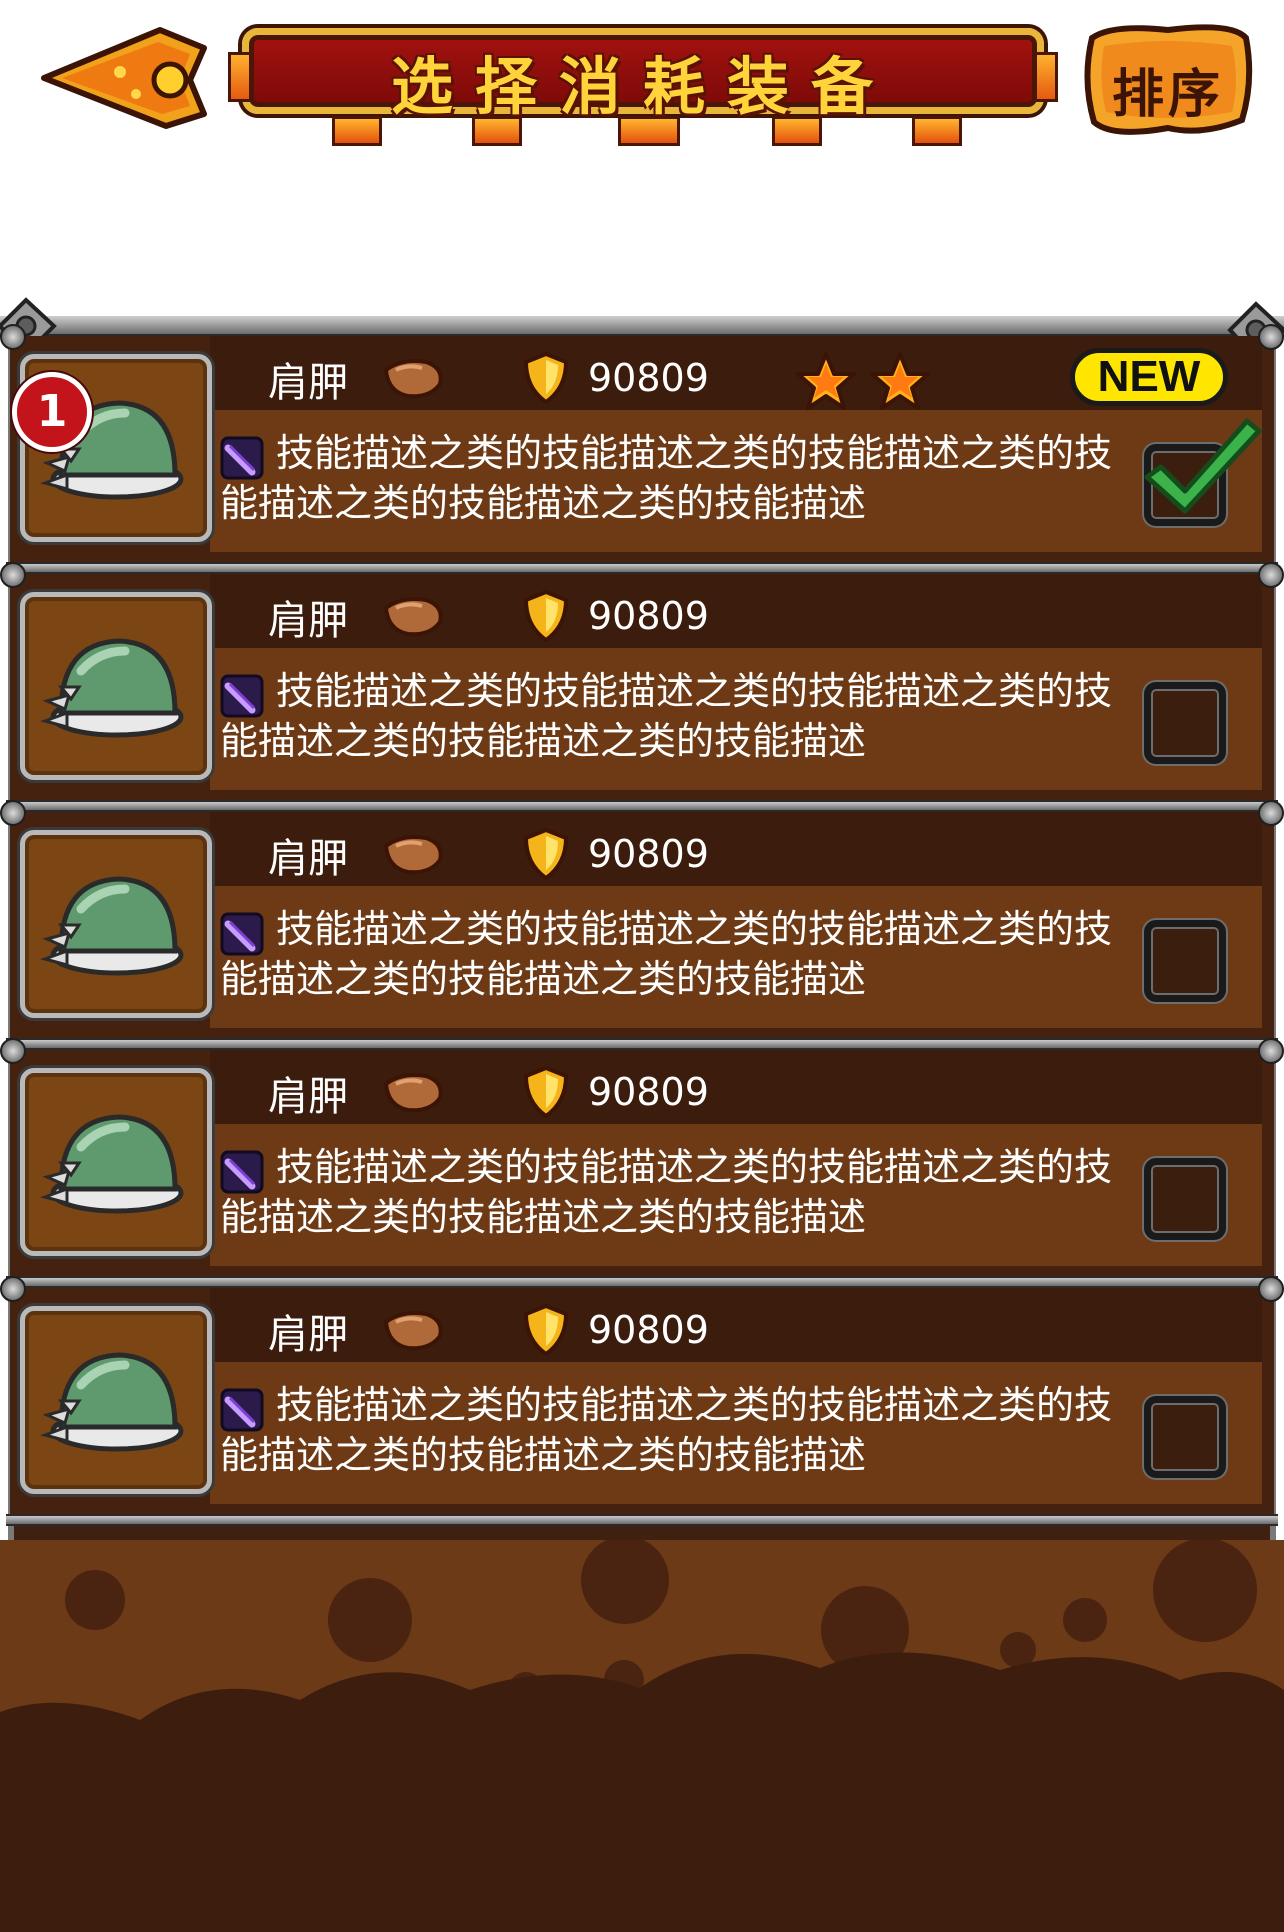 The width and height of the screenshot is (1284, 1932). Describe the element at coordinates (642, 86) in the screenshot. I see `page-title: 选择消耗装备` at that location.